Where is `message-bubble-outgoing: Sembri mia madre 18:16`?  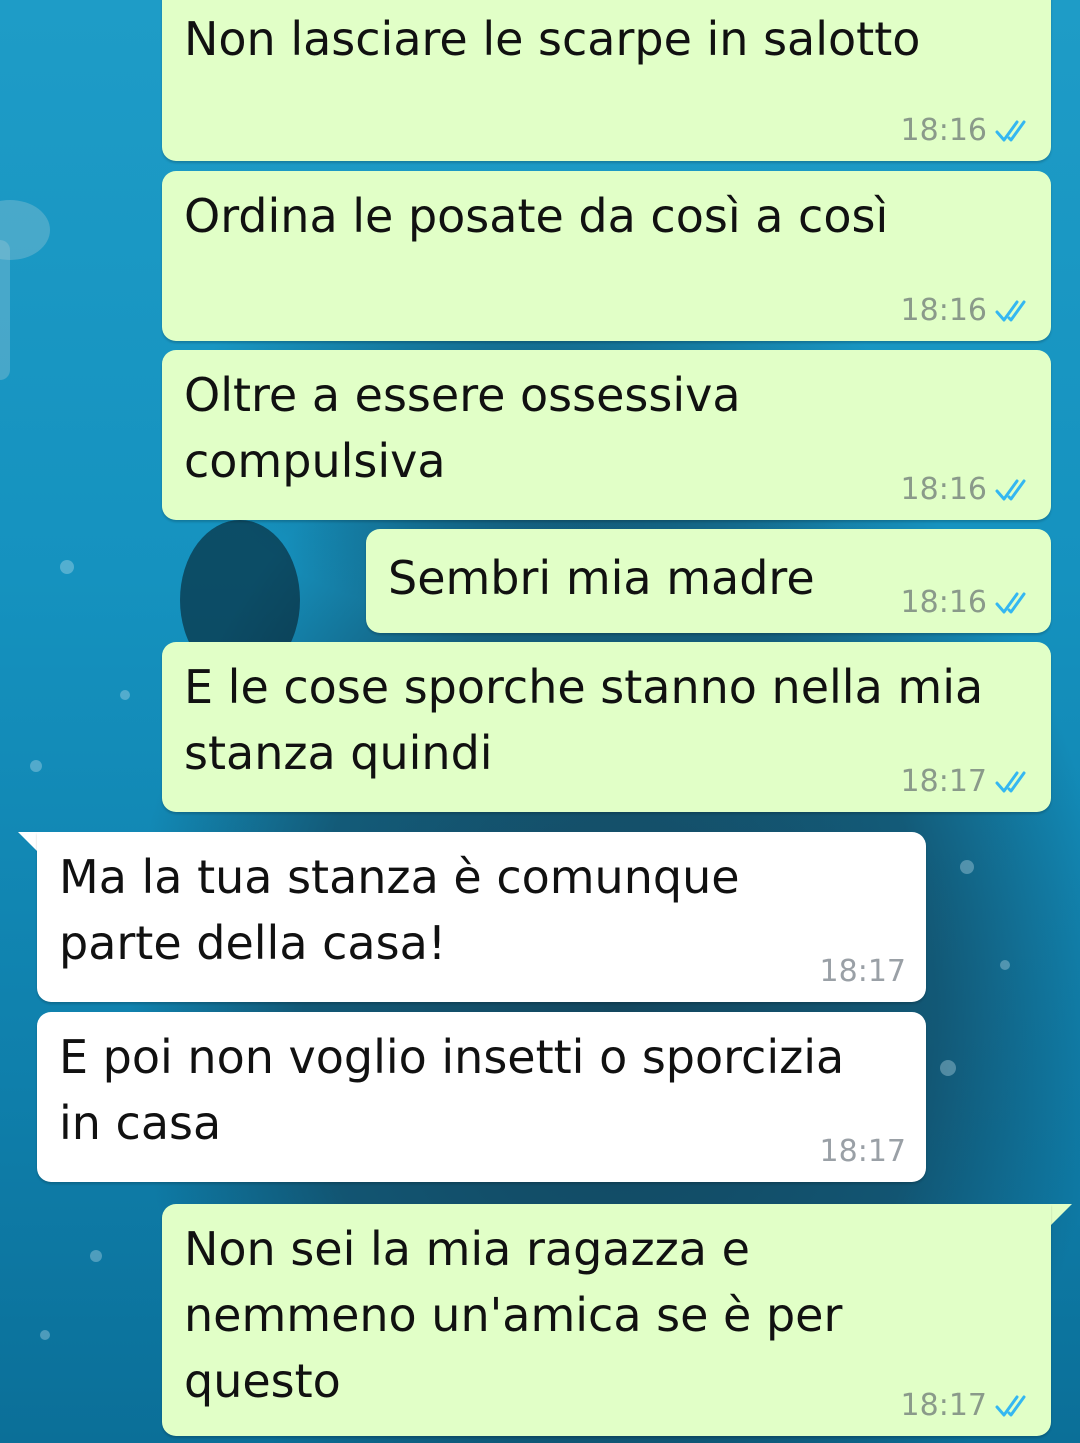 message-bubble-outgoing: Sembri mia madre 18:16 is located at coordinates (708, 581).